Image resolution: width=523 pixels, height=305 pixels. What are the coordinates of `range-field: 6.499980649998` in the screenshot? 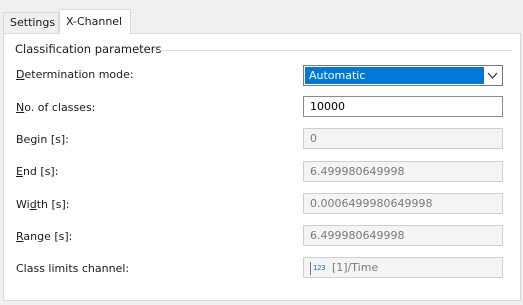 It's located at (403, 235).